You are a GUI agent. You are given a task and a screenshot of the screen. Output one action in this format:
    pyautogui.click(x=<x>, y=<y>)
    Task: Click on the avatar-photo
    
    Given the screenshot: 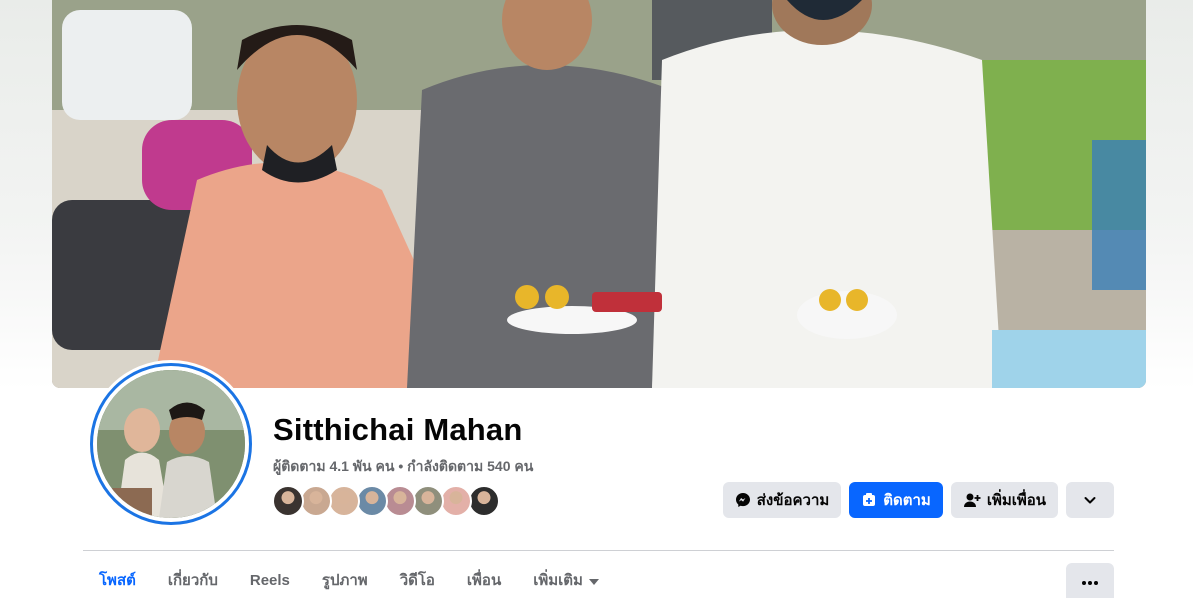 What is the action you would take?
    pyautogui.click(x=171, y=444)
    